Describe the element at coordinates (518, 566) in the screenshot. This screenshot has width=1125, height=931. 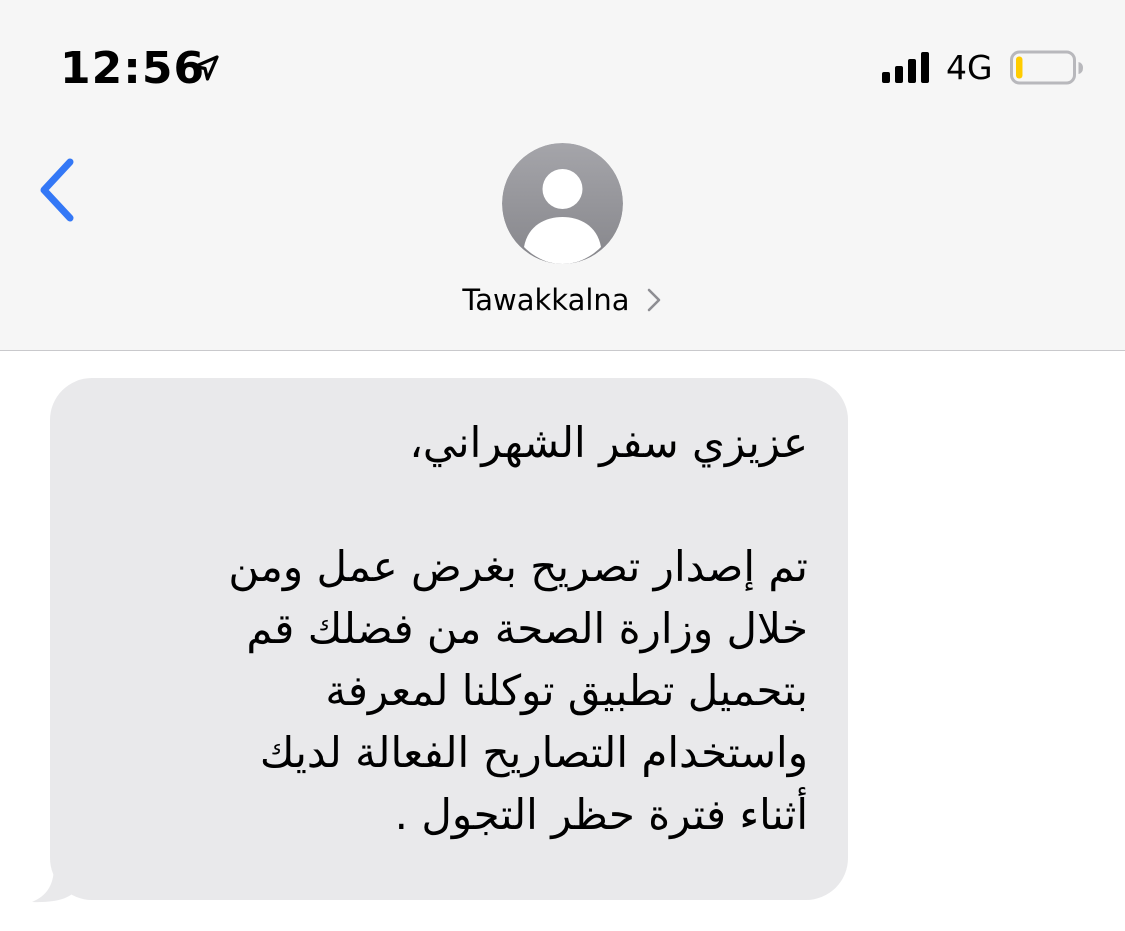
I see `message-line: تم إصدار تصريح بغرض عمل ومن` at that location.